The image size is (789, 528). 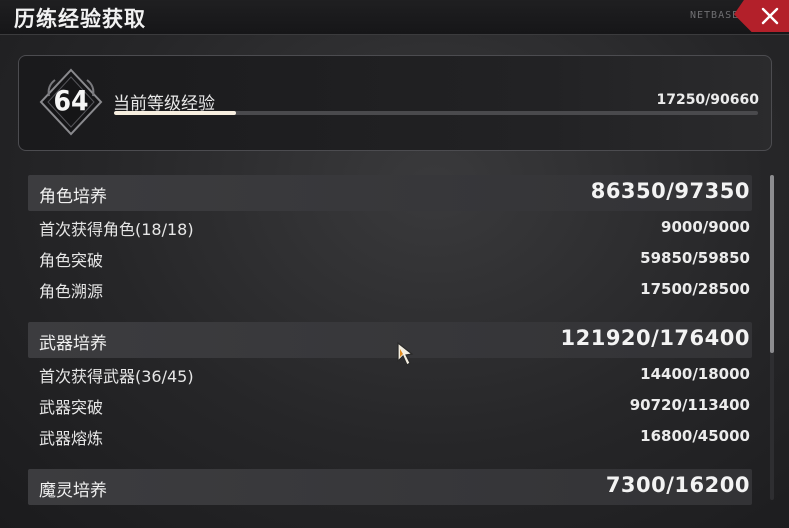 I want to click on item-value: 16800/45000, so click(x=695, y=436).